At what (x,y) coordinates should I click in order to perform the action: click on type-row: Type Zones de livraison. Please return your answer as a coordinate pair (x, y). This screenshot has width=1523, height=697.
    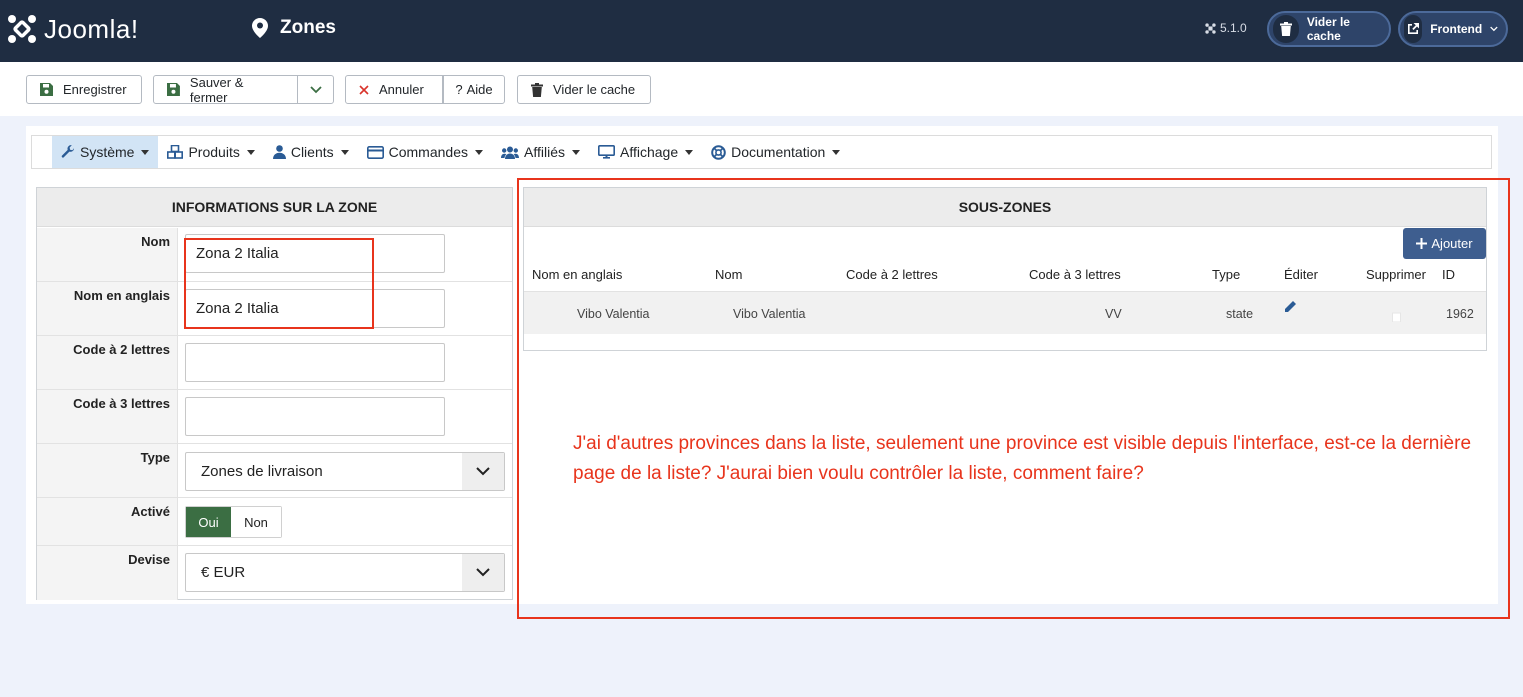
    Looking at the image, I should click on (274, 471).